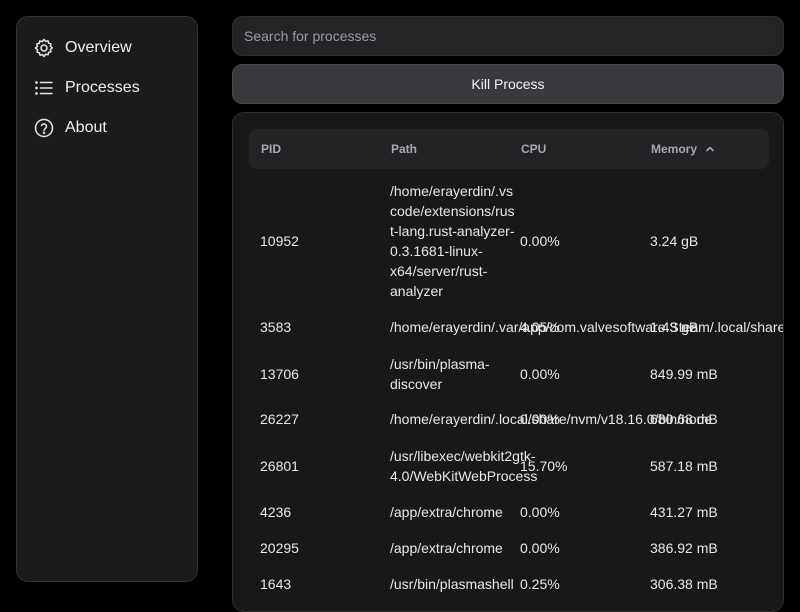  What do you see at coordinates (452, 584) in the screenshot?
I see `cell-path: /usr/bin/plasmashell` at bounding box center [452, 584].